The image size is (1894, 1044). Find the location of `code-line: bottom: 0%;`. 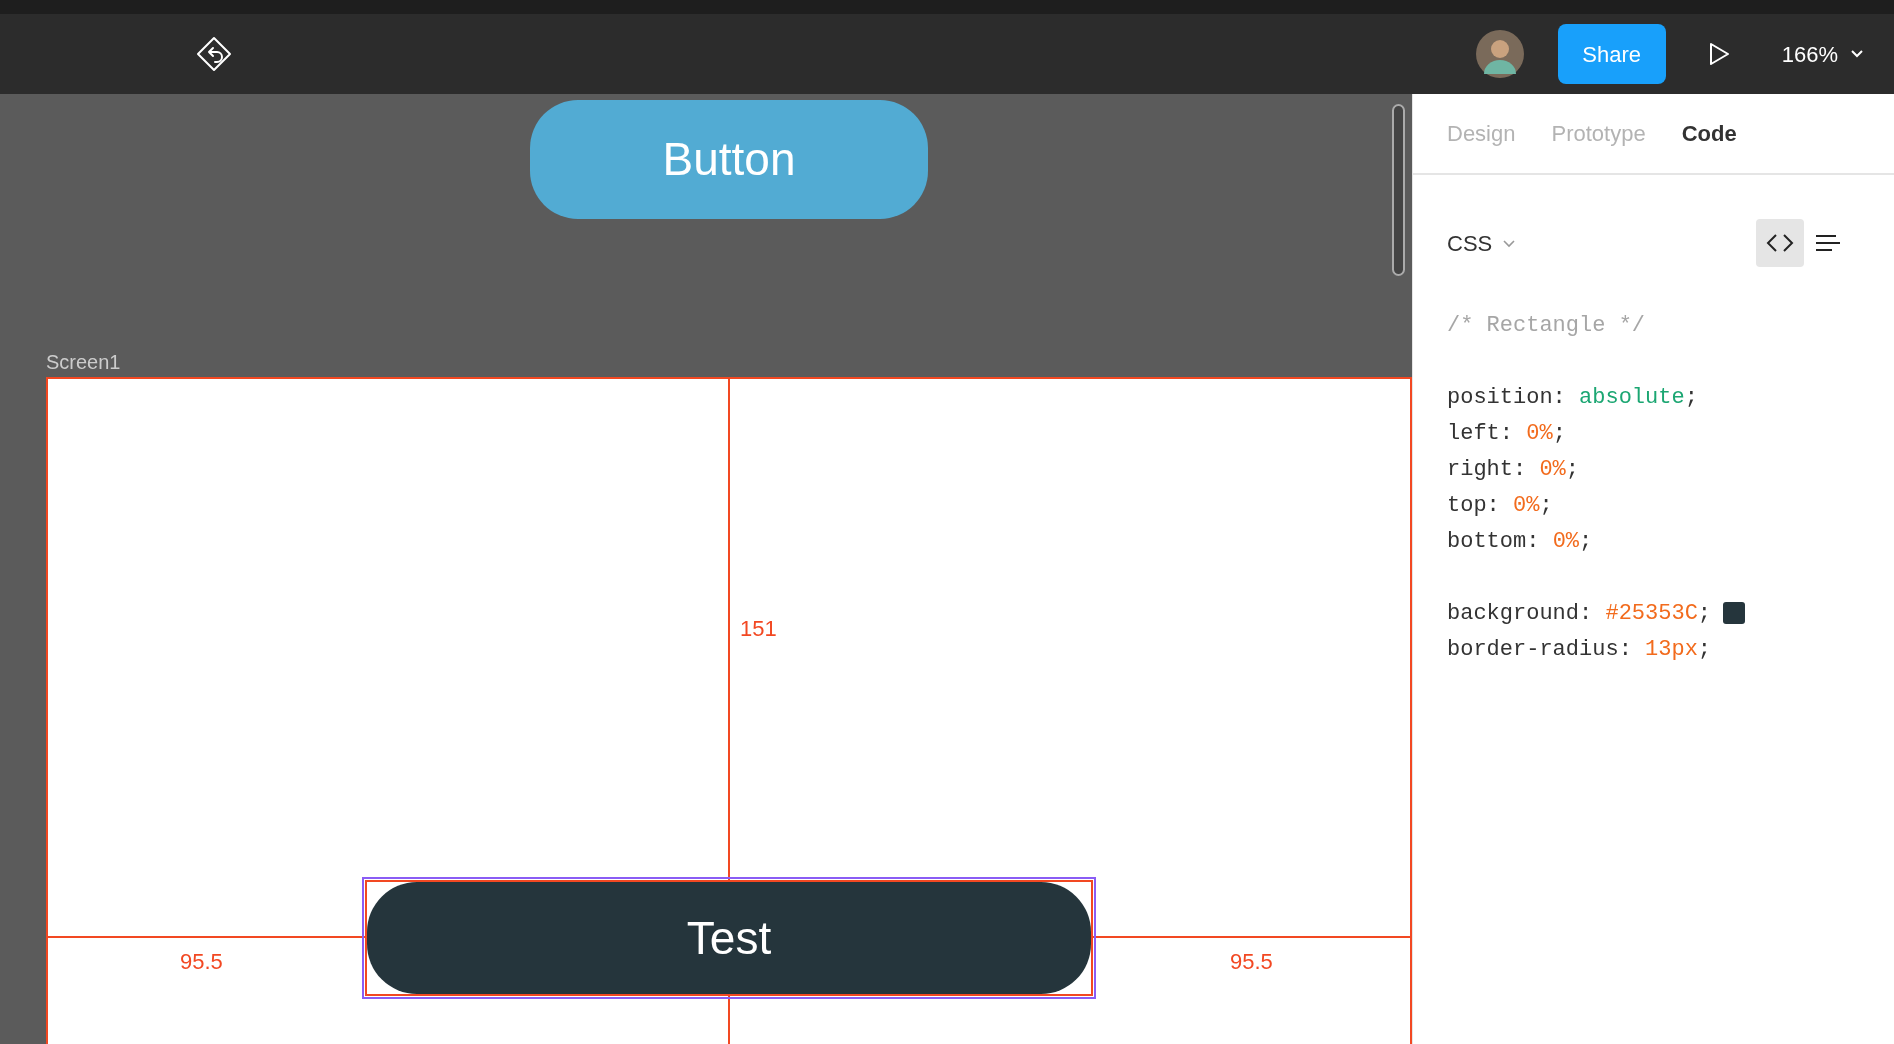

code-line: bottom: 0%; is located at coordinates (1520, 541).